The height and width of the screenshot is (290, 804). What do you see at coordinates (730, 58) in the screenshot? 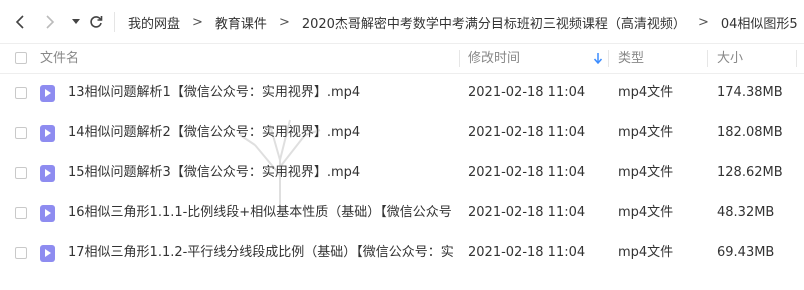
I see `column-size-header: 大小` at bounding box center [730, 58].